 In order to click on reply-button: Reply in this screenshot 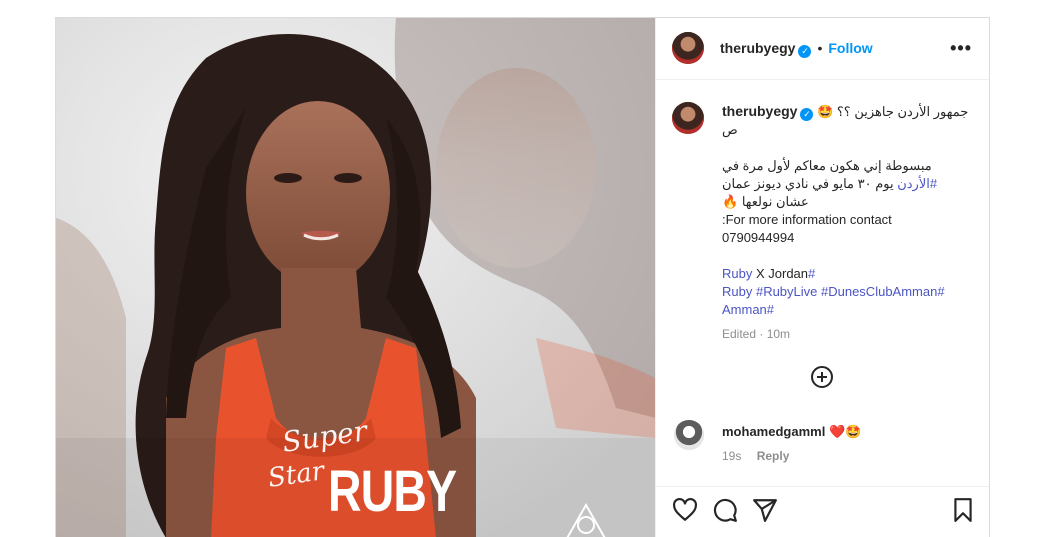, I will do `click(773, 456)`.